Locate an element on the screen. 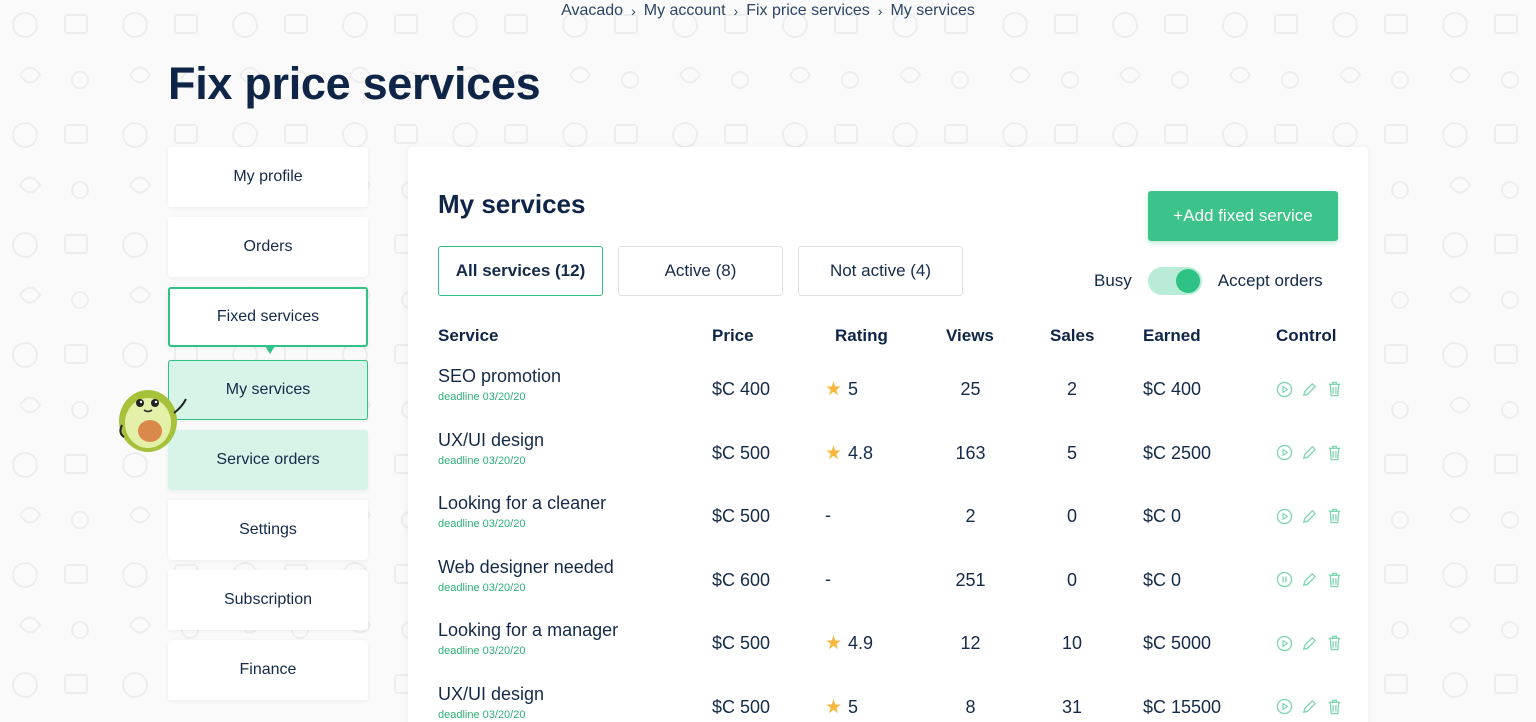  sidebar-item-label: Orders is located at coordinates (268, 246).